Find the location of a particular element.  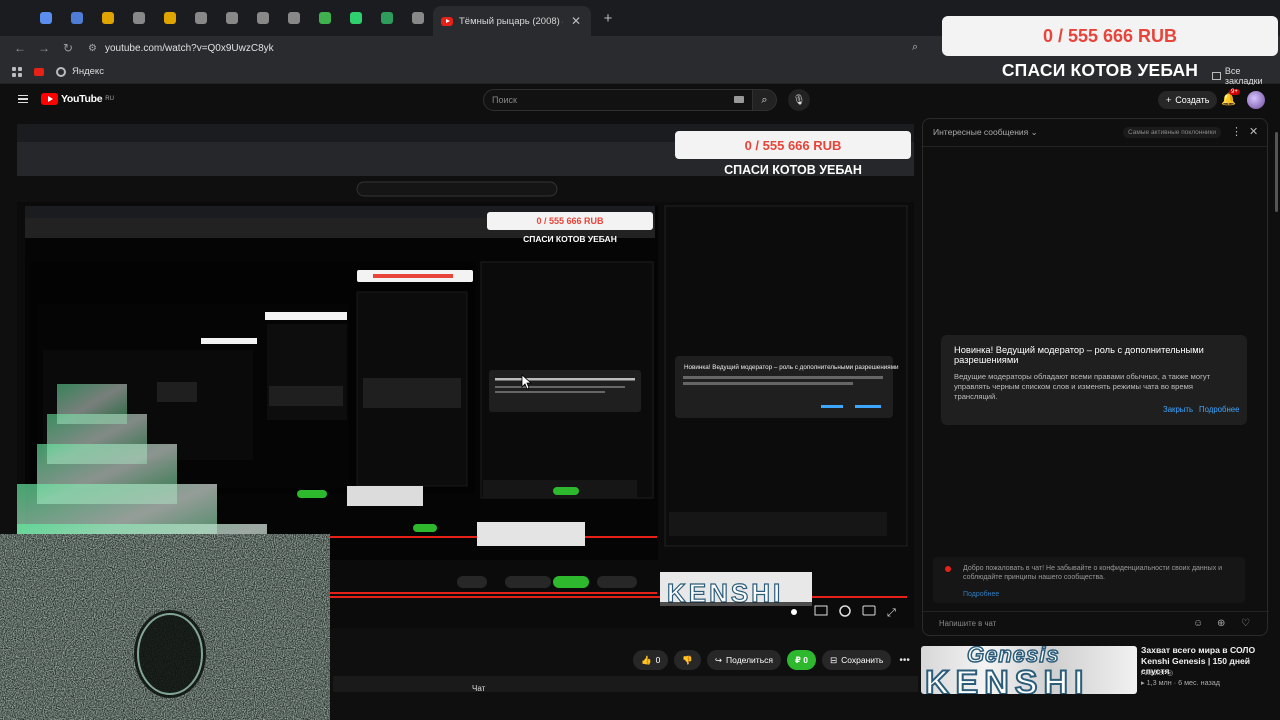

thanks-label: ₽ 0 is located at coordinates (801, 659).